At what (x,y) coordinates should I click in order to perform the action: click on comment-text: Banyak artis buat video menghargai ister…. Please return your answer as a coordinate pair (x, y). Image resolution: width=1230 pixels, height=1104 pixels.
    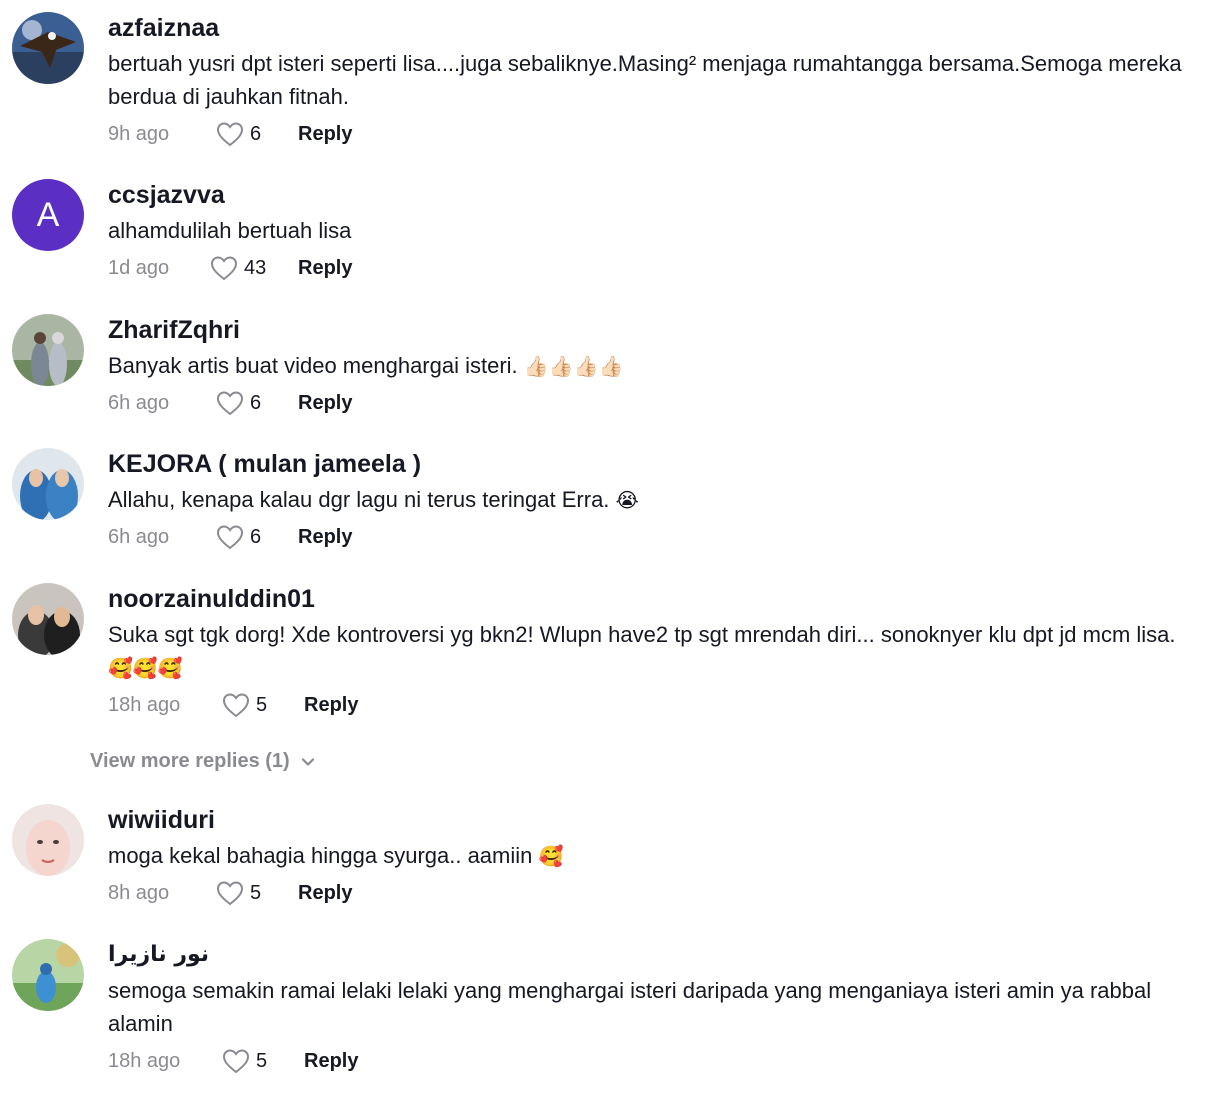
    Looking at the image, I should click on (366, 366).